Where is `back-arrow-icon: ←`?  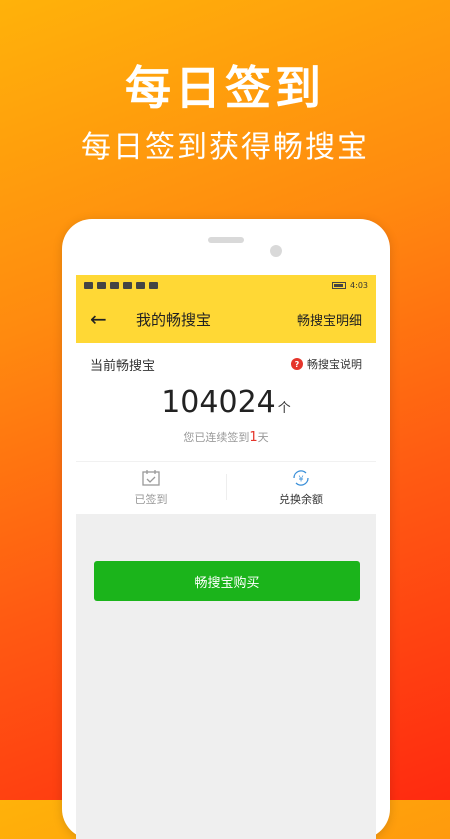
back-arrow-icon: ← is located at coordinates (103, 319).